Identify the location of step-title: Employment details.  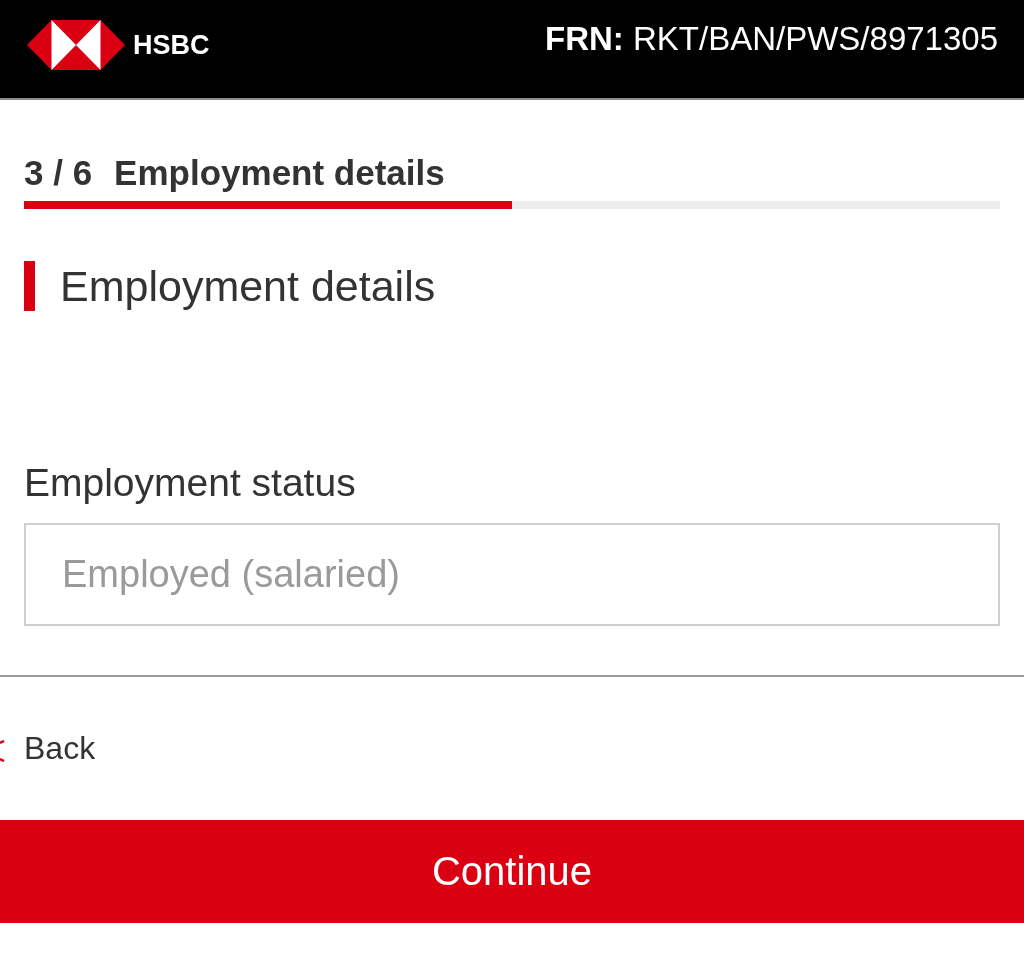
(279, 173).